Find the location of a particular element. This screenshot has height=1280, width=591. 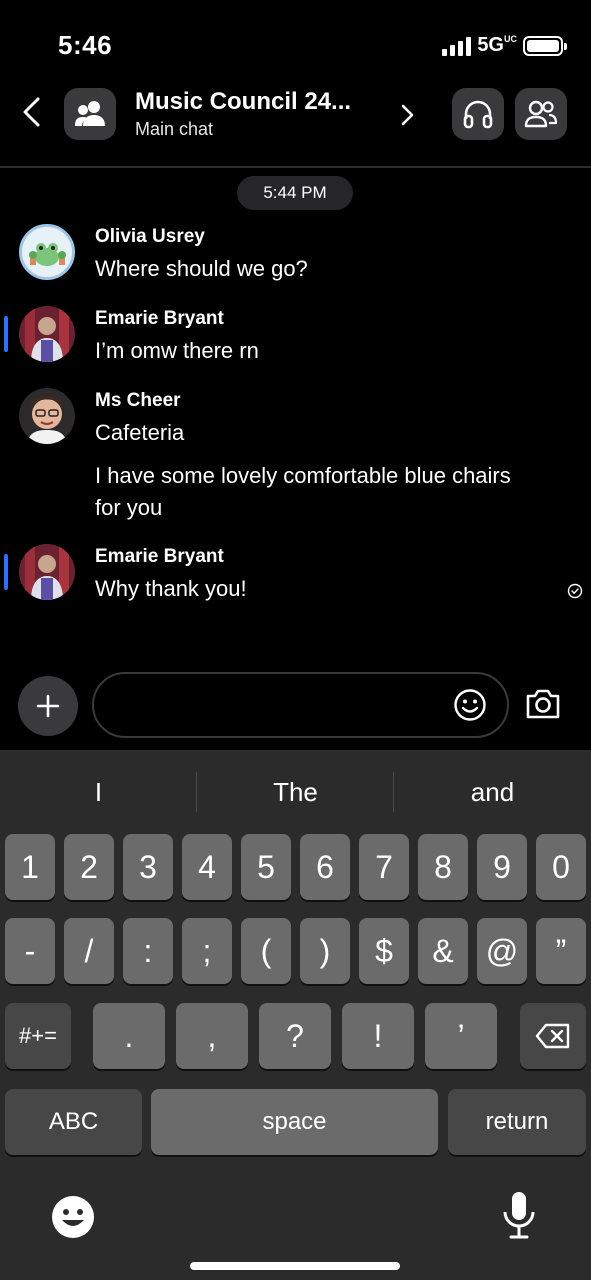

chat-header: Music Council 24... Main chat is located at coordinates (295, 124).